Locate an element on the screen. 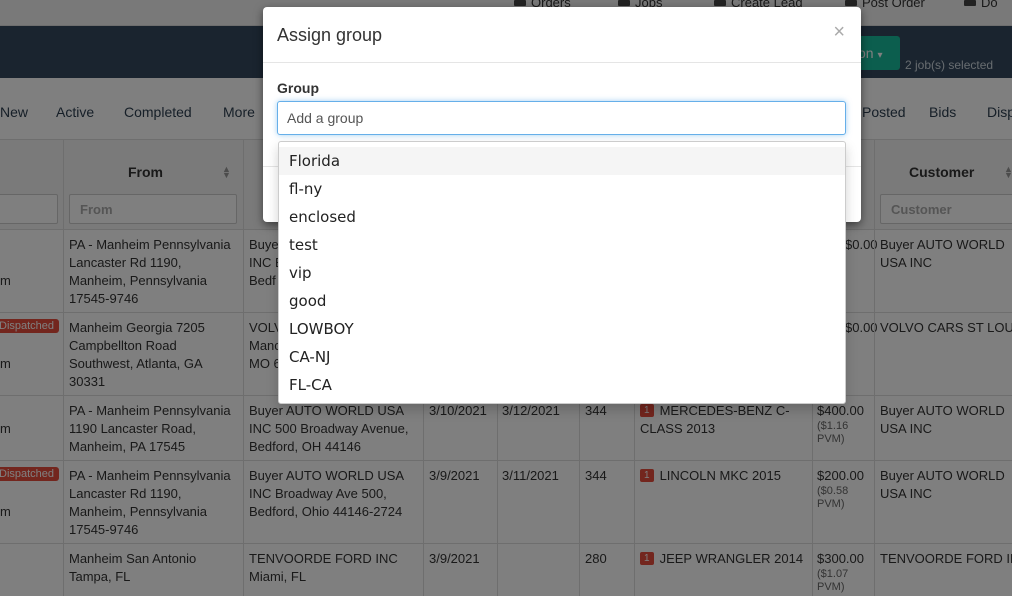 The width and height of the screenshot is (1012, 596). group-input is located at coordinates (561, 118).